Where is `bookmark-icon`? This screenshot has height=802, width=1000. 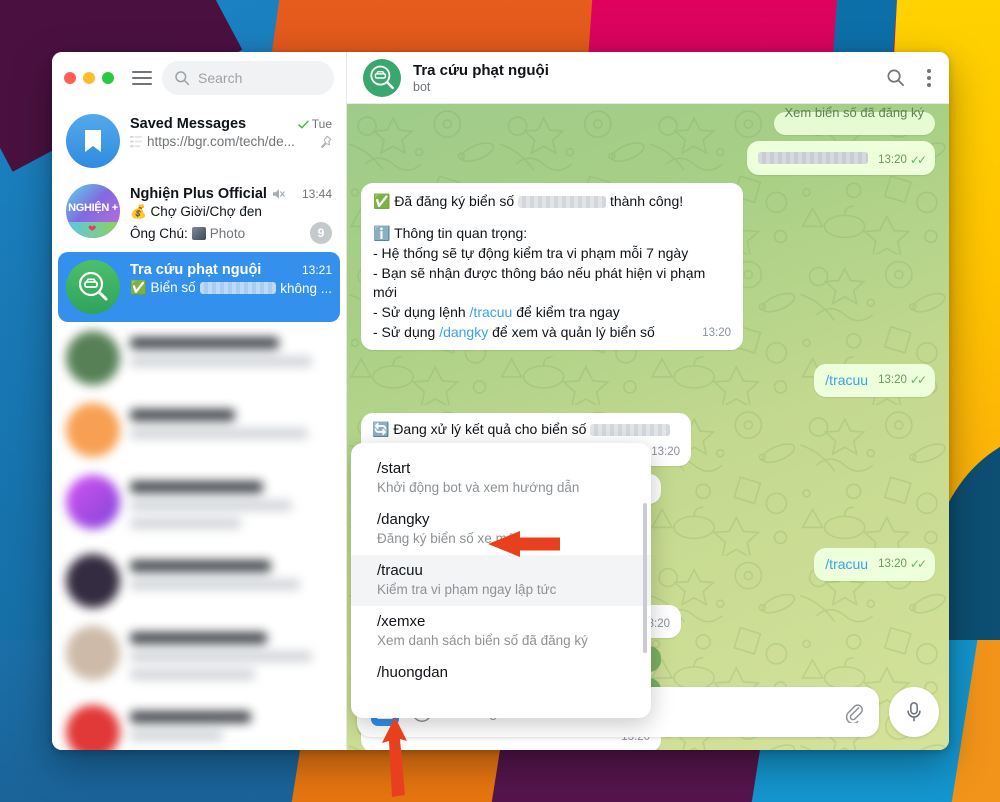 bookmark-icon is located at coordinates (93, 141).